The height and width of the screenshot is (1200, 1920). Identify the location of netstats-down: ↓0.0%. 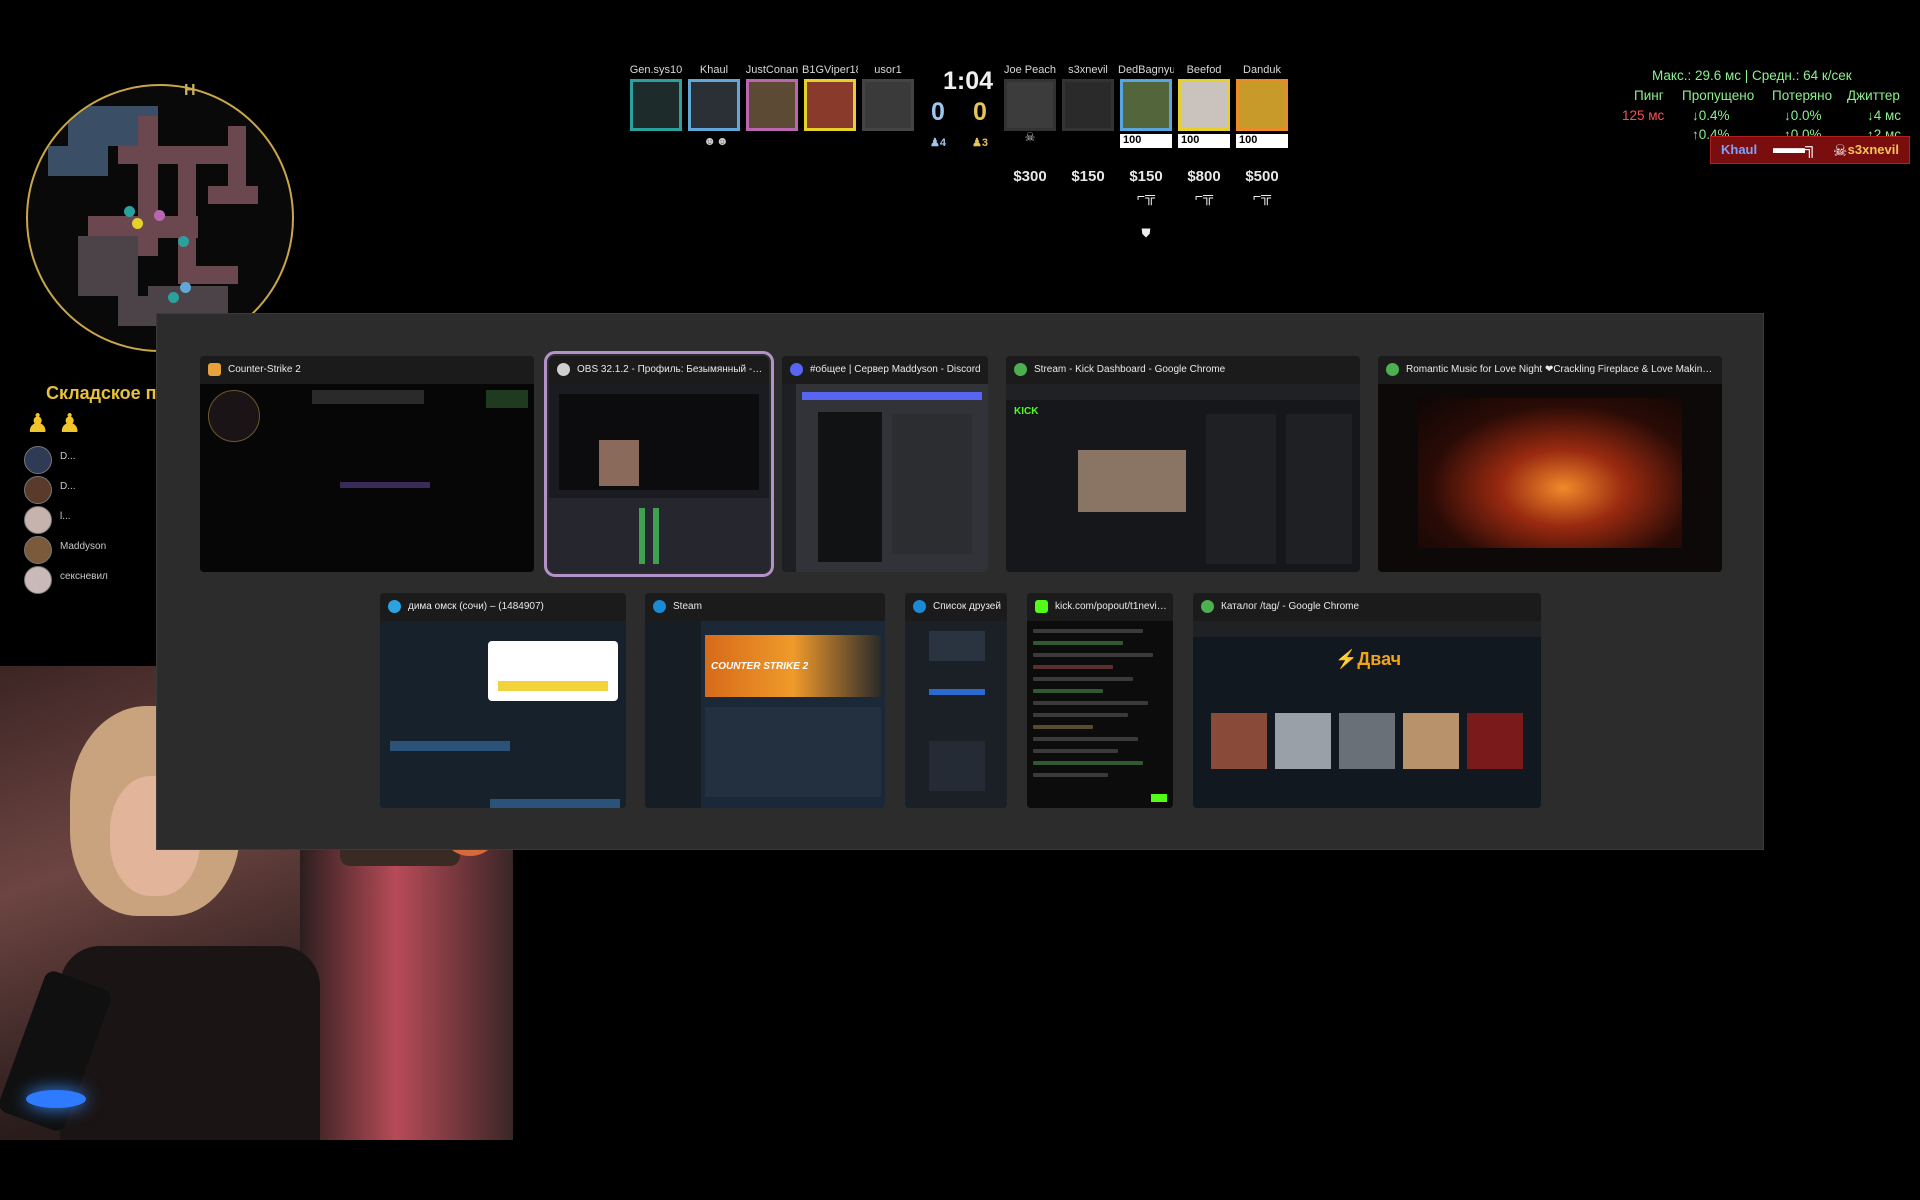
(1803, 115).